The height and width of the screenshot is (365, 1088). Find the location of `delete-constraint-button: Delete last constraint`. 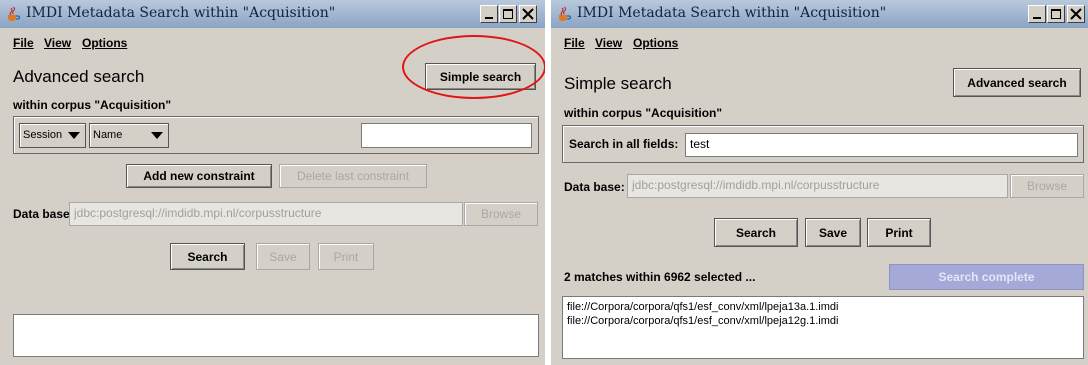

delete-constraint-button: Delete last constraint is located at coordinates (353, 176).